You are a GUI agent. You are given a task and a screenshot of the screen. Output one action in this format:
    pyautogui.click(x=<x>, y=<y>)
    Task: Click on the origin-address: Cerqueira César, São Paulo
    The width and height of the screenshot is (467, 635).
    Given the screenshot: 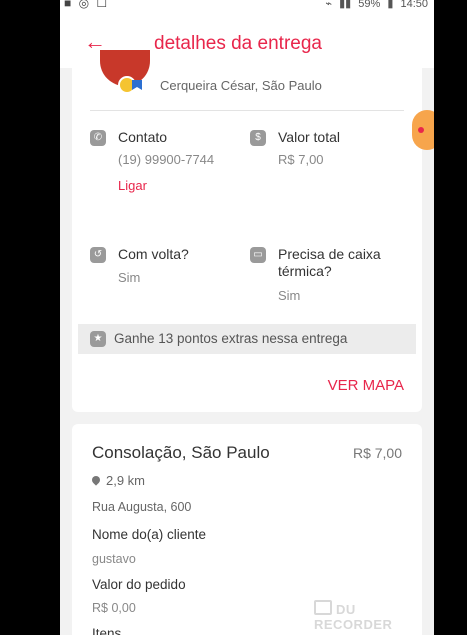 What is the action you would take?
    pyautogui.click(x=241, y=85)
    